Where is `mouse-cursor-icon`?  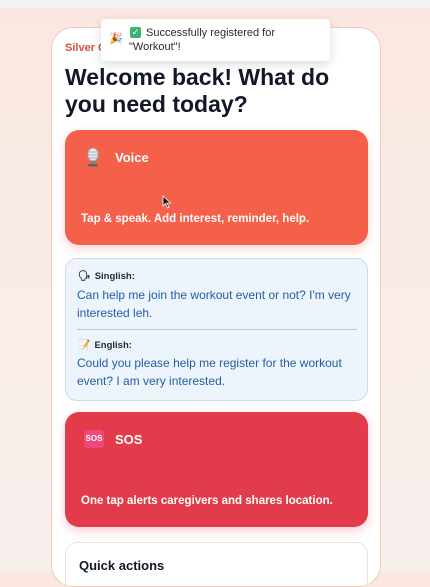
mouse-cursor-icon is located at coordinates (167, 202).